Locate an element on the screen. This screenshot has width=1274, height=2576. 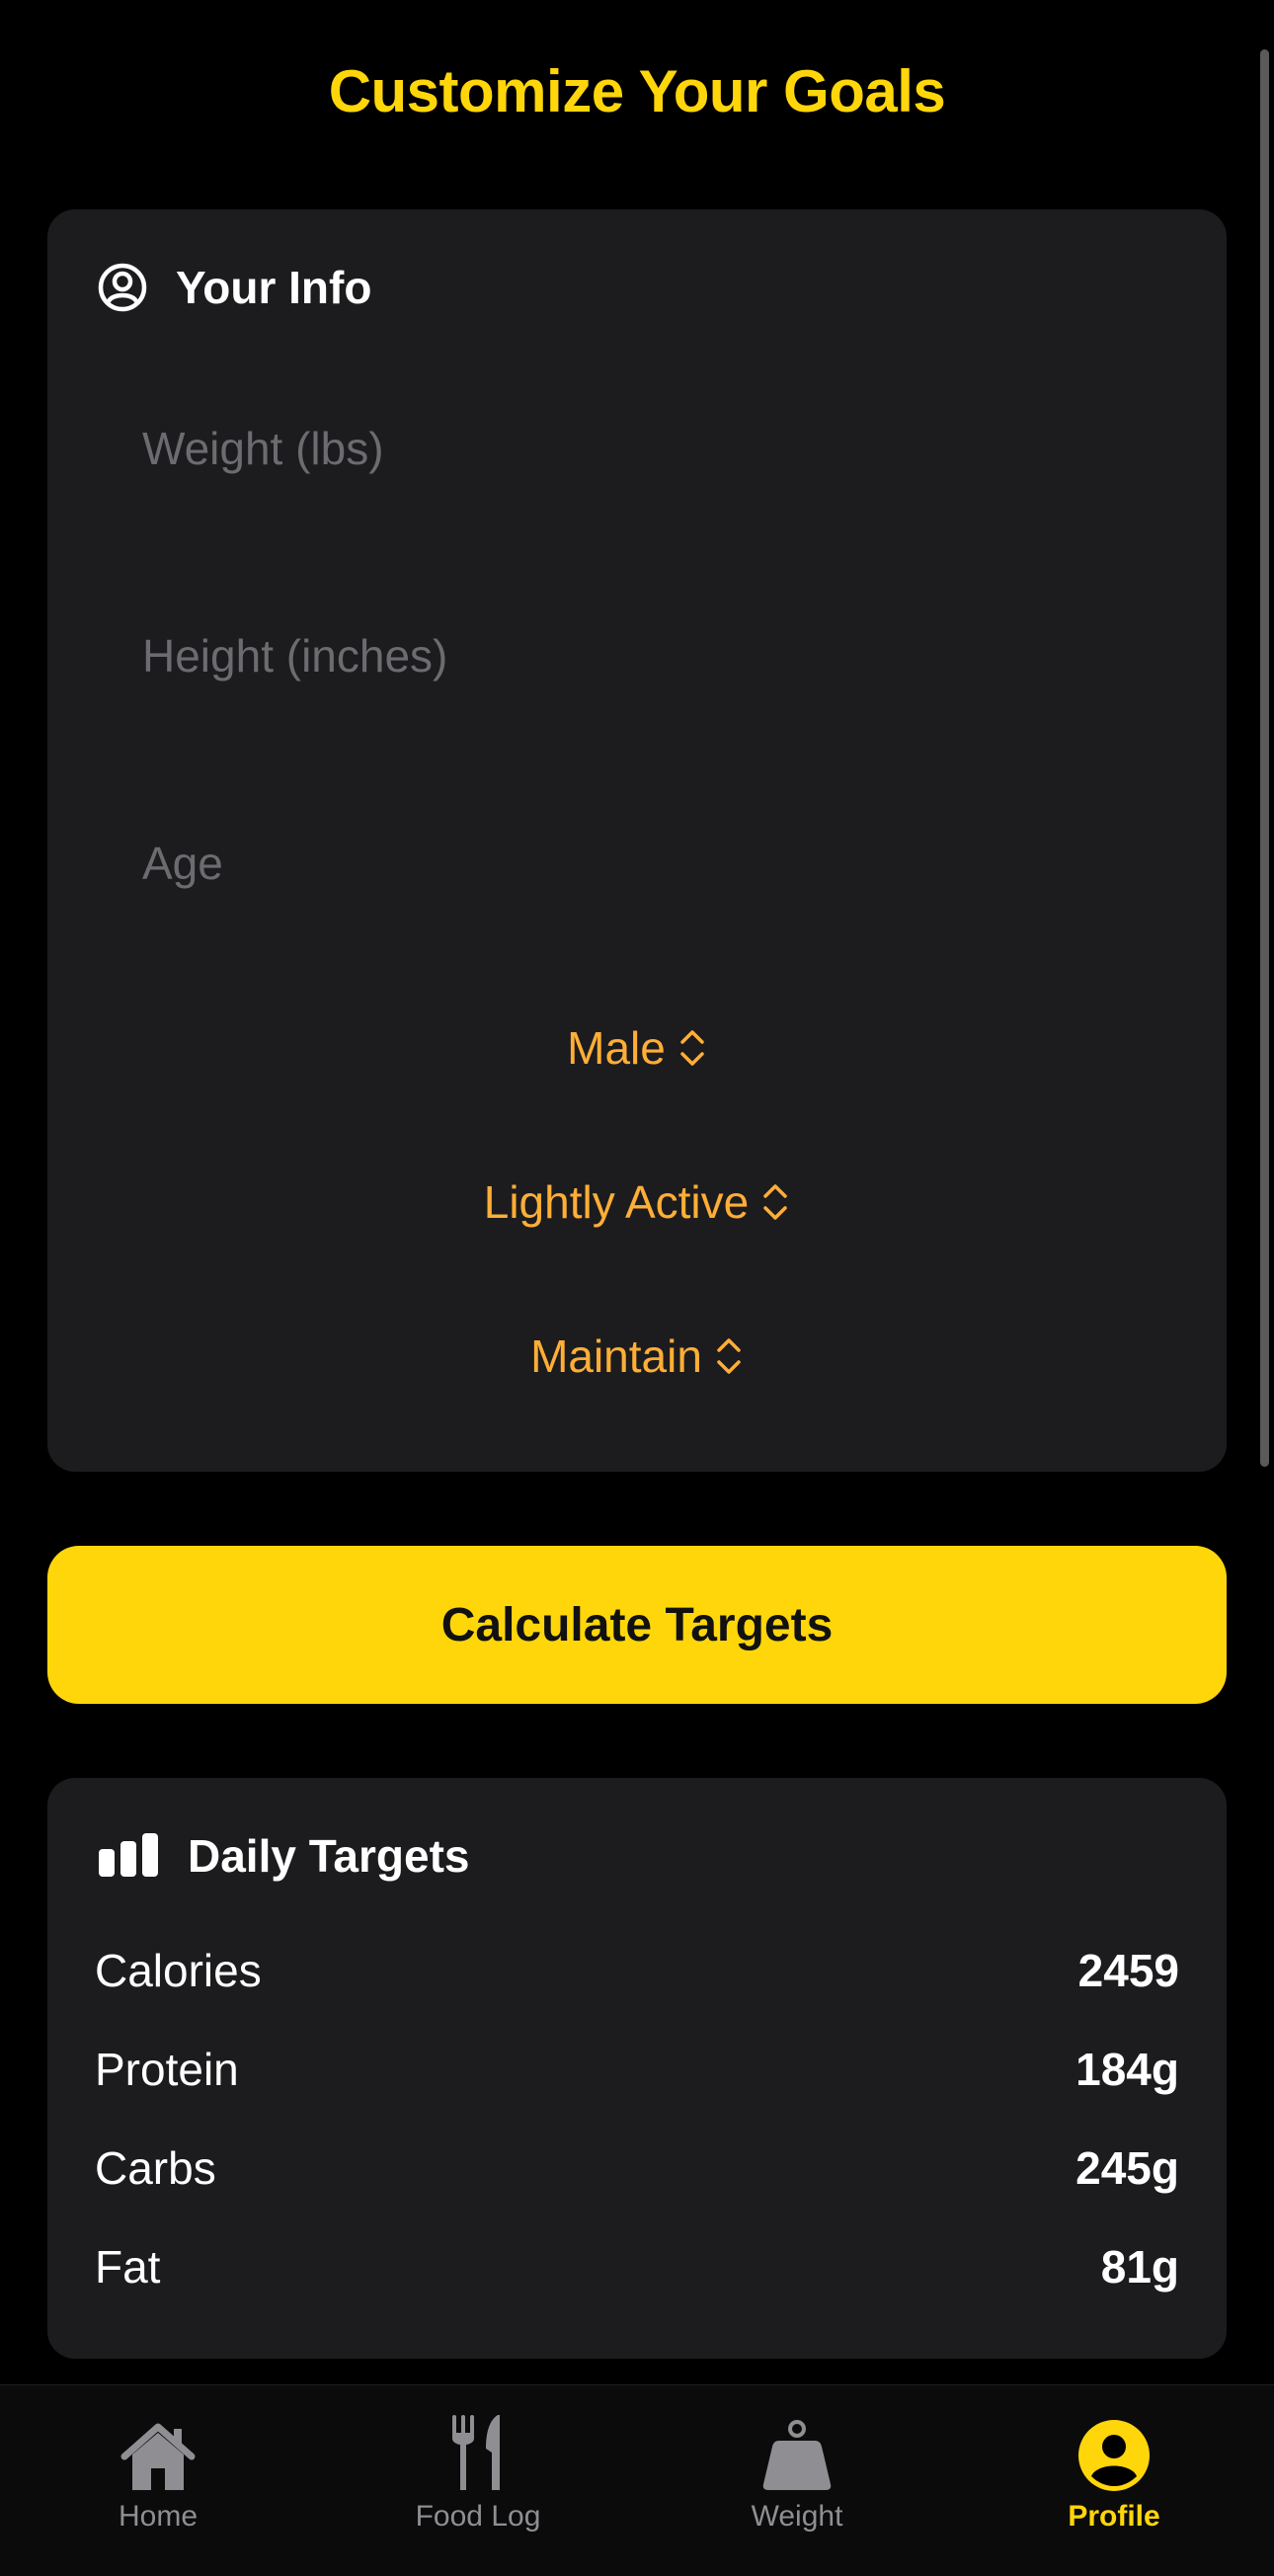
tab-home: Home is located at coordinates (158, 2477).